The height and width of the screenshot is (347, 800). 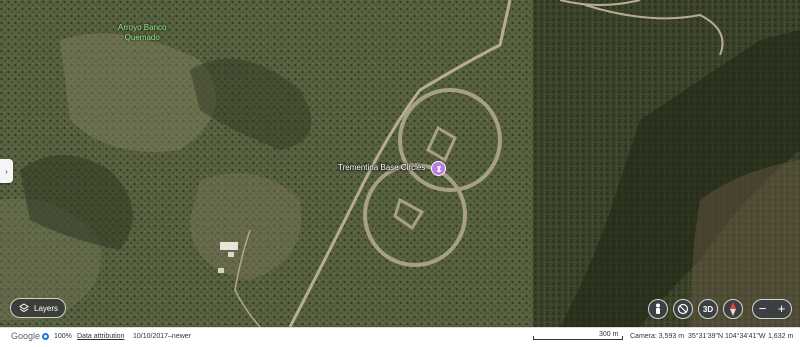 I want to click on pegman-icon, so click(x=658, y=308).